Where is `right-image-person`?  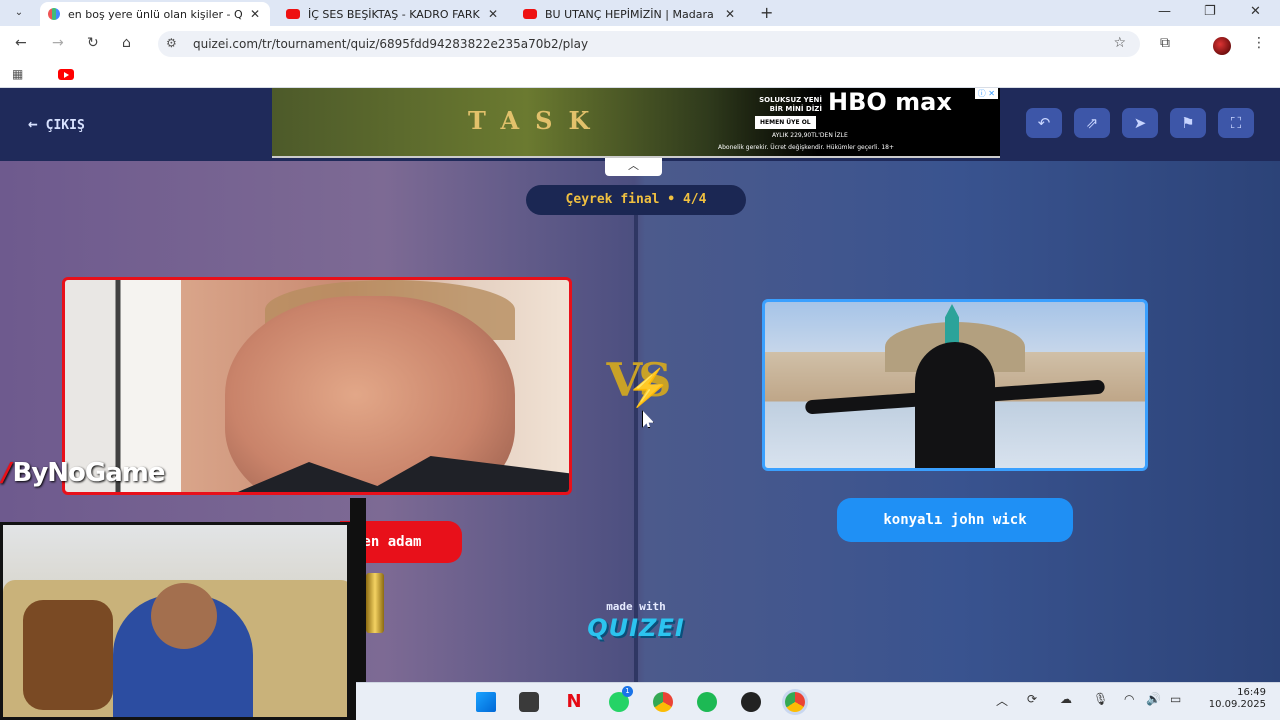 right-image-person is located at coordinates (955, 405).